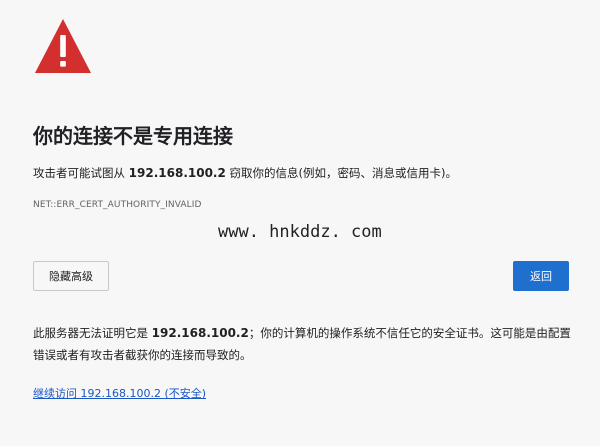  What do you see at coordinates (71, 276) in the screenshot?
I see `hide-advanced-button: 隐藏高级` at bounding box center [71, 276].